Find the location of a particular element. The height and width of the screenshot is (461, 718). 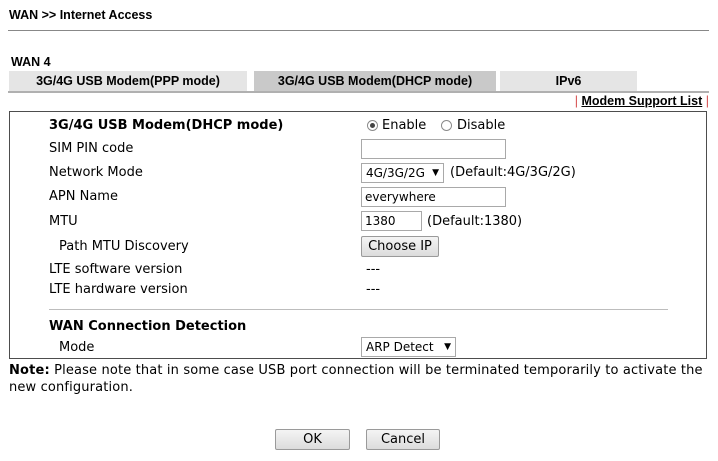

enable-radio is located at coordinates (372, 125).